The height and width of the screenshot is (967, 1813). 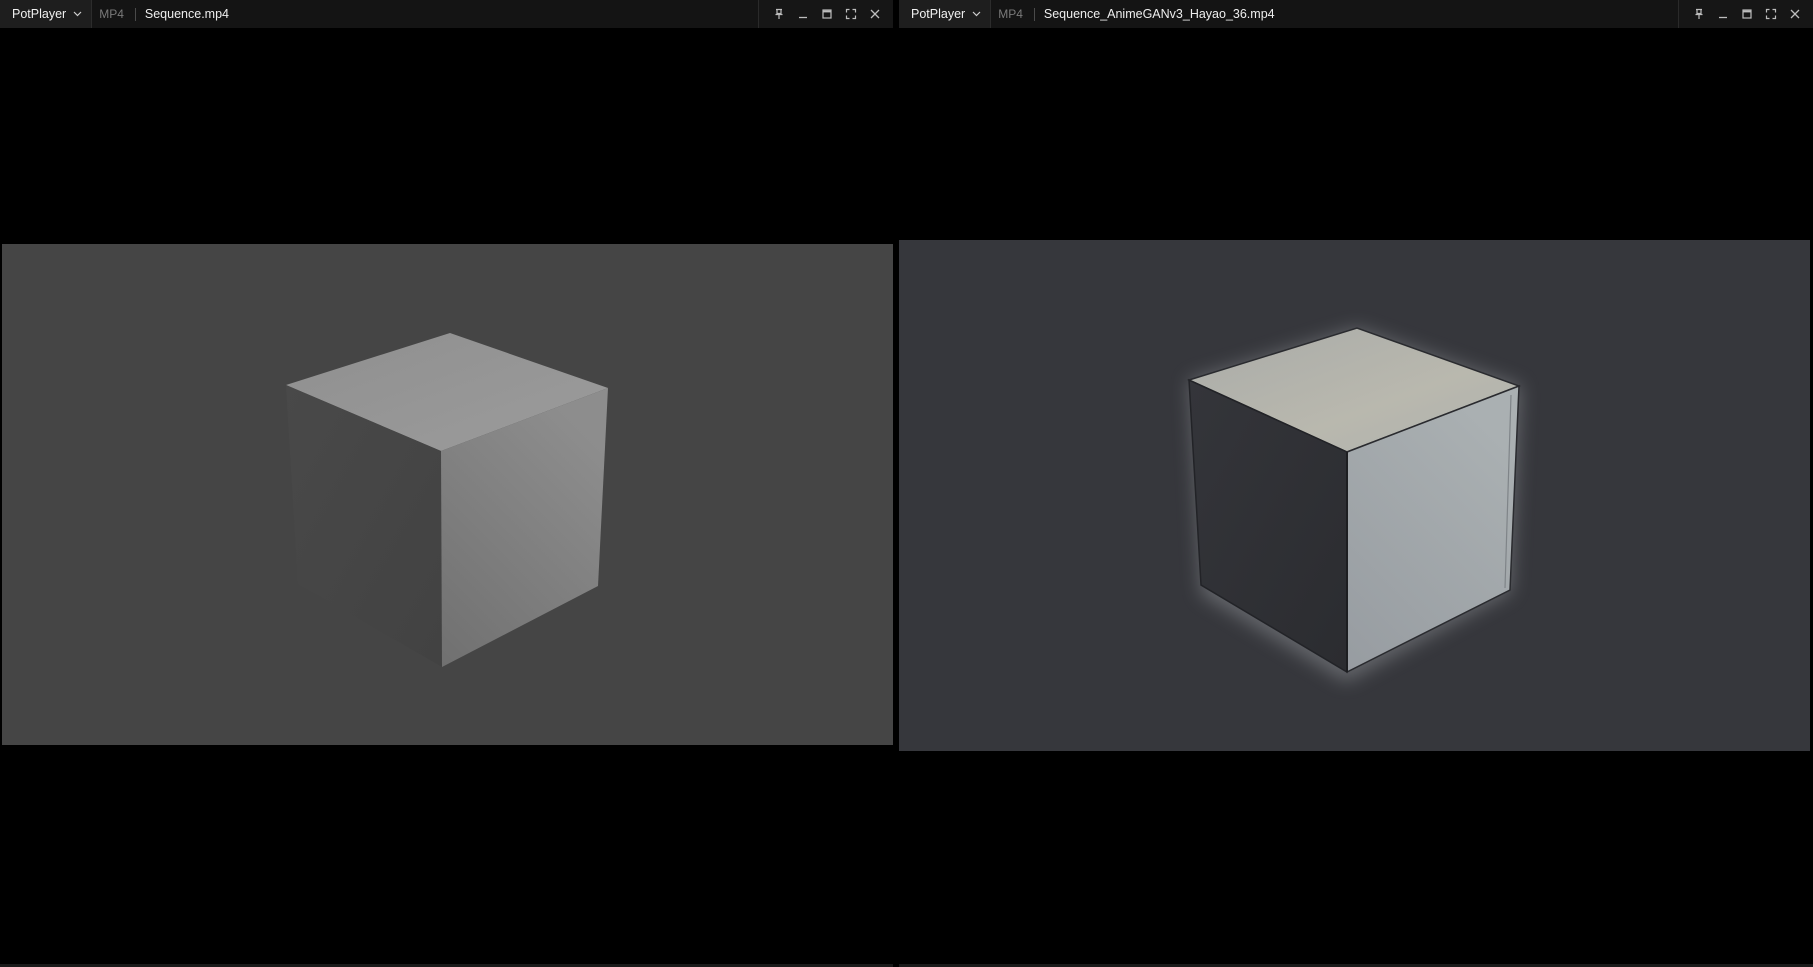 I want to click on file-name: Sequence_AnimeGANv3_Hayao_36.mp4, so click(x=1159, y=14).